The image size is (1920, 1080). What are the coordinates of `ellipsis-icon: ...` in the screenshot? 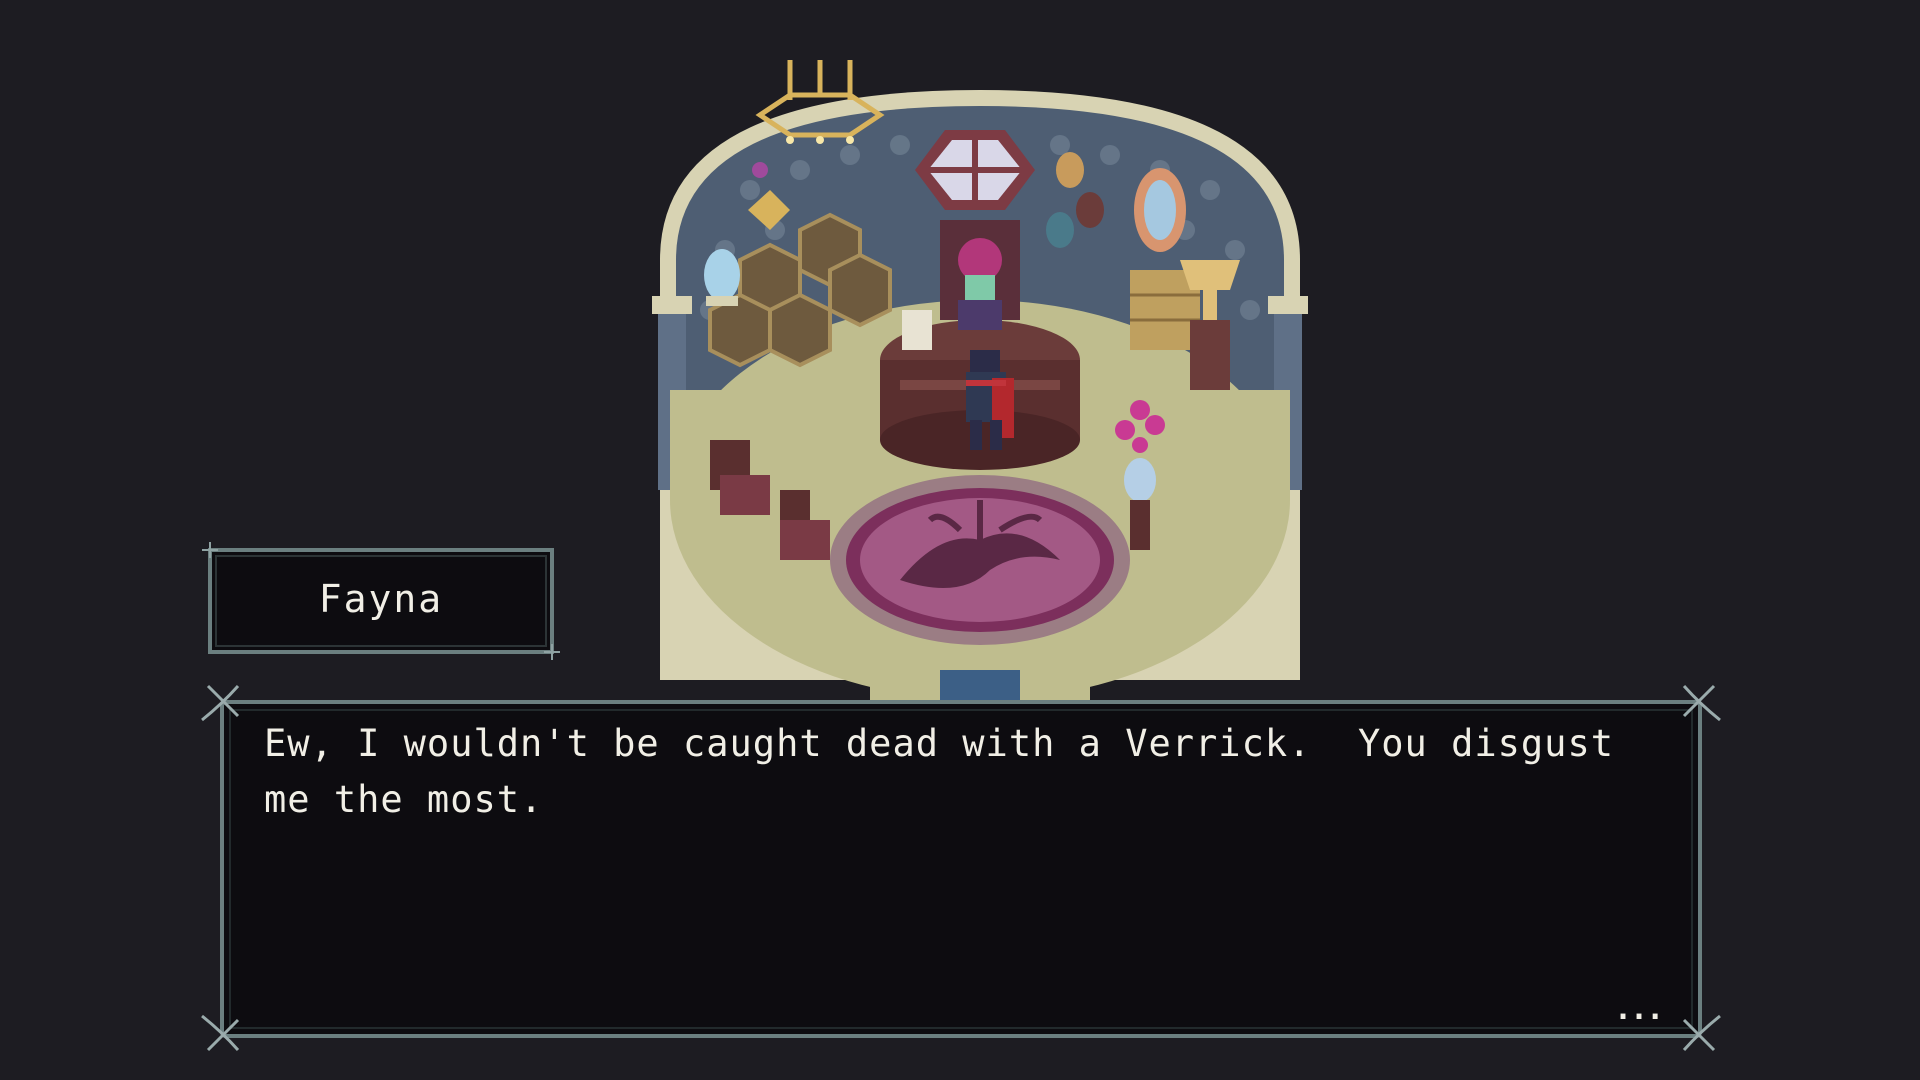 It's located at (1639, 1009).